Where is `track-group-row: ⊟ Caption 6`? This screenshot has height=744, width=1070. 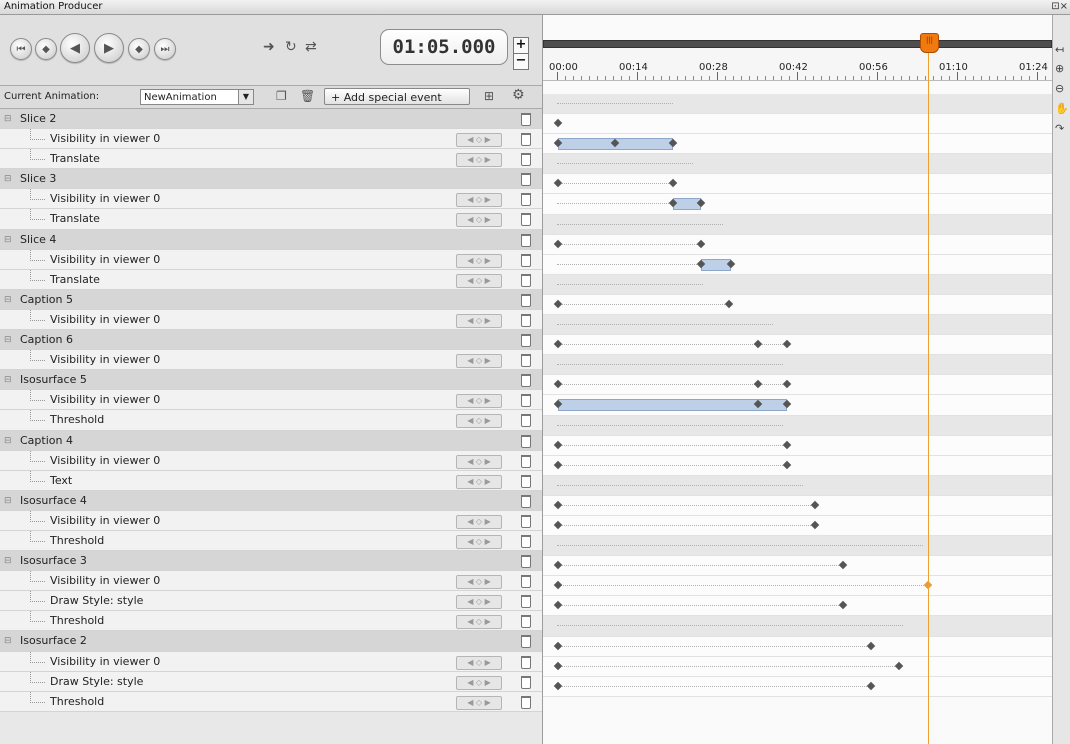
track-group-row: ⊟ Caption 6 is located at coordinates (271, 340).